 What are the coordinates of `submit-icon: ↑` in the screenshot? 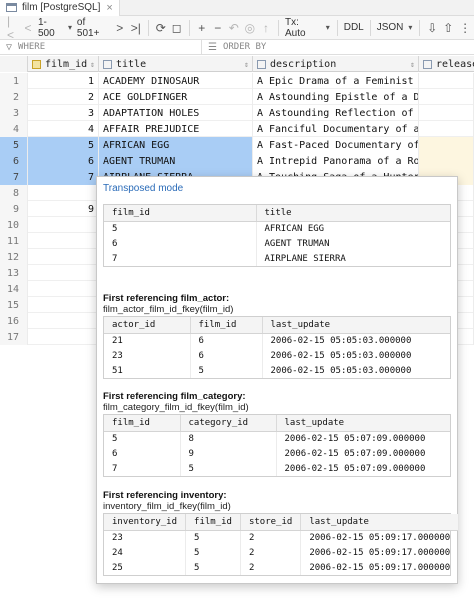 It's located at (266, 28).